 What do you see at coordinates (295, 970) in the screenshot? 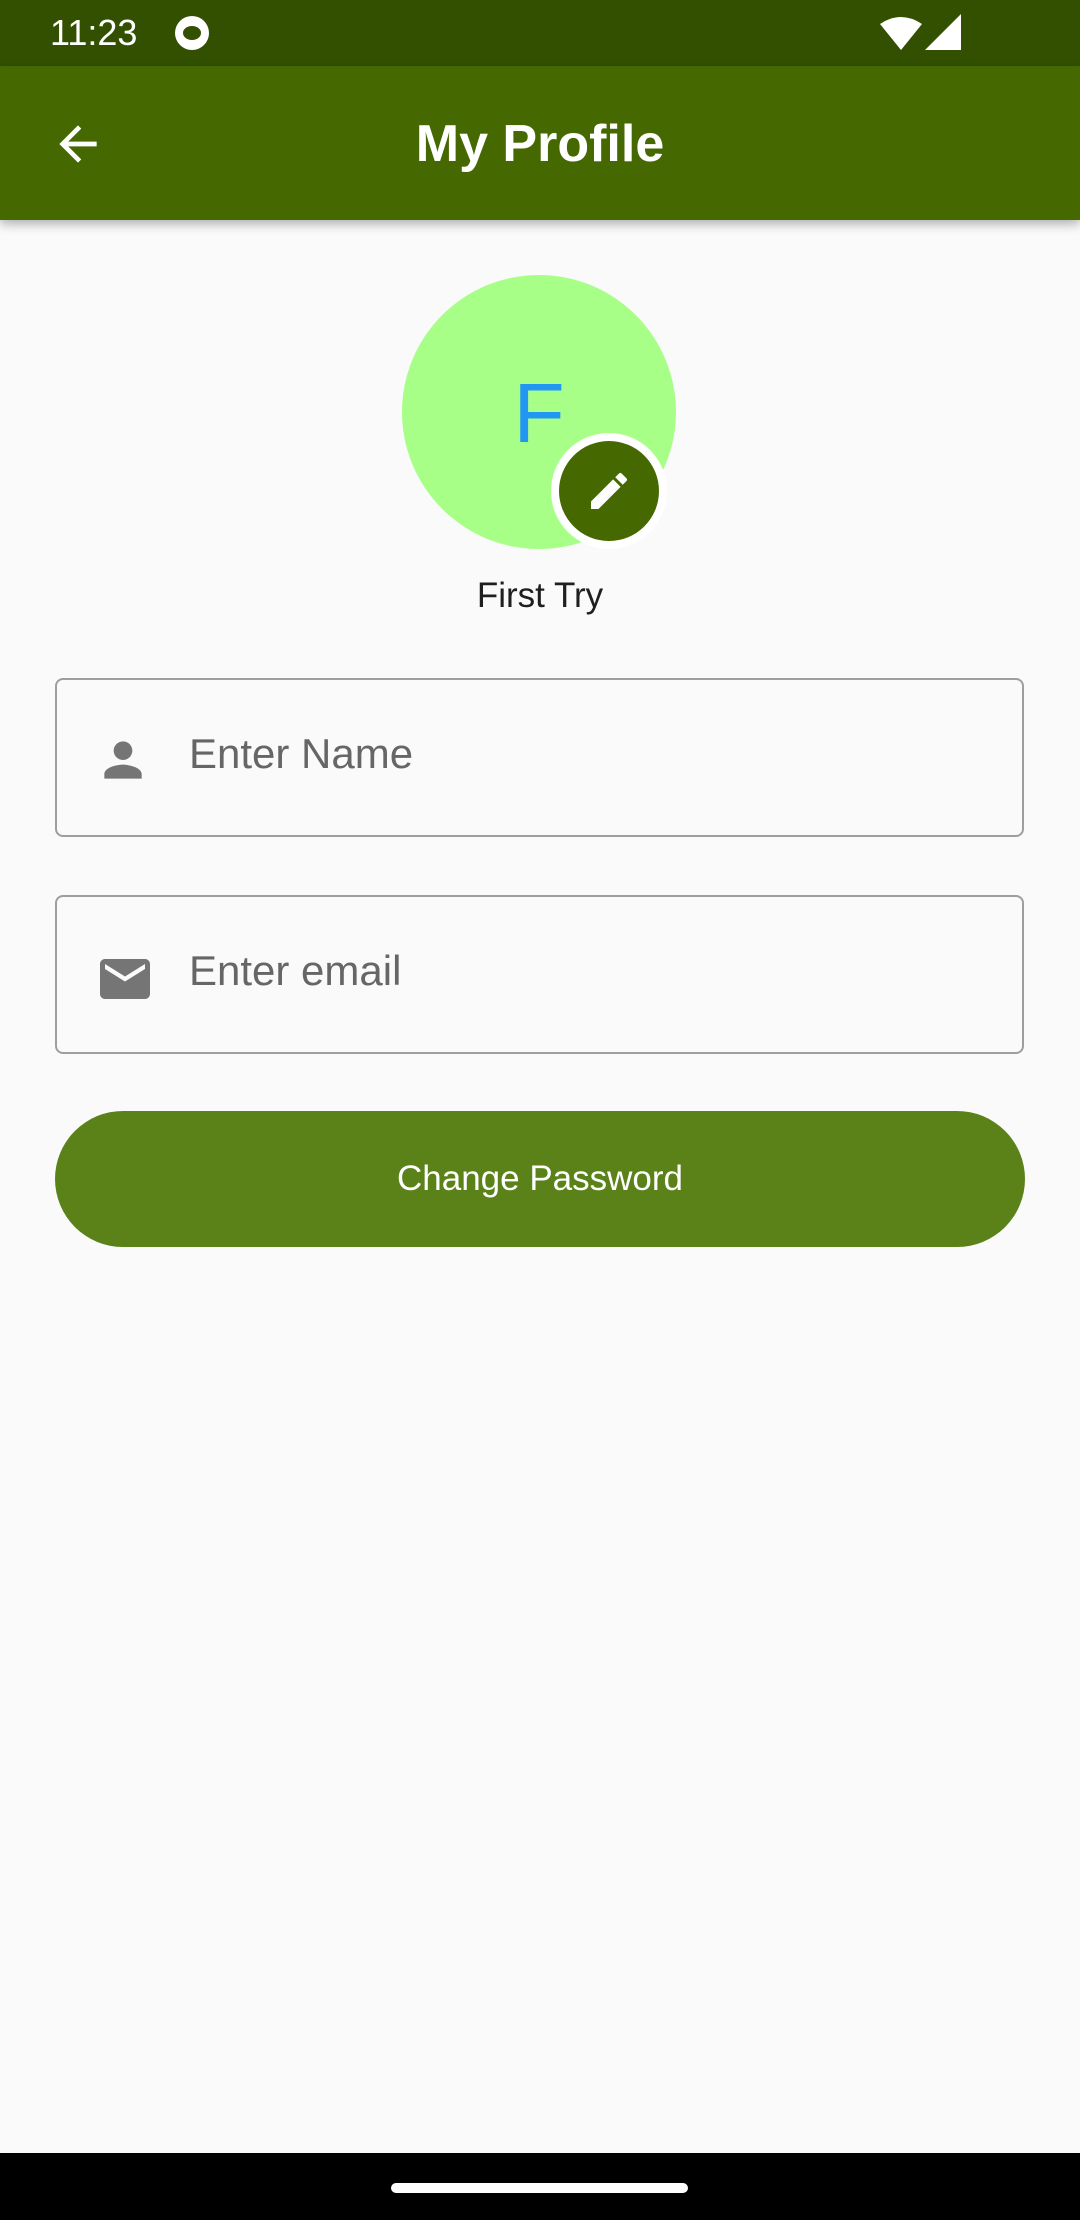
I see `email-placeholder: Enter email` at bounding box center [295, 970].